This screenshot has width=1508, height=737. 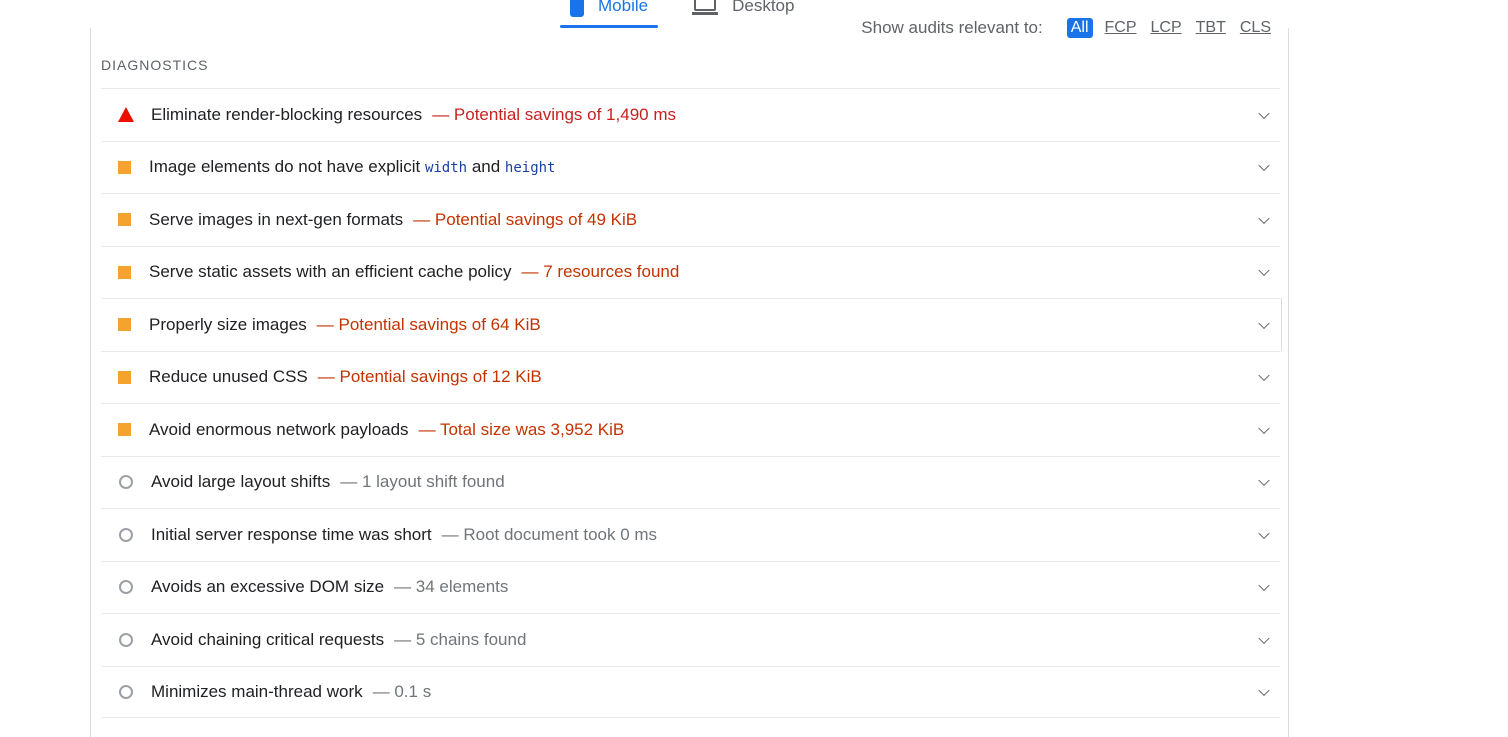 What do you see at coordinates (428, 324) in the screenshot?
I see `audit-detail: — Potential savings of 64 KiB` at bounding box center [428, 324].